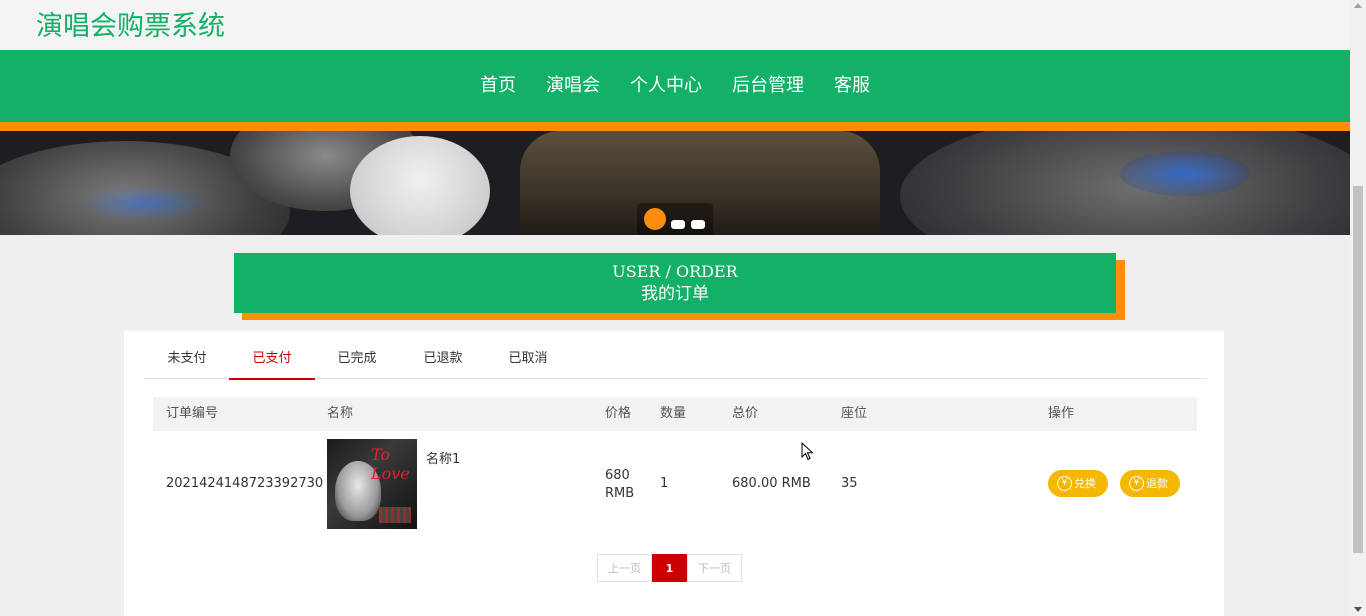  I want to click on quantity: 1, so click(664, 483).